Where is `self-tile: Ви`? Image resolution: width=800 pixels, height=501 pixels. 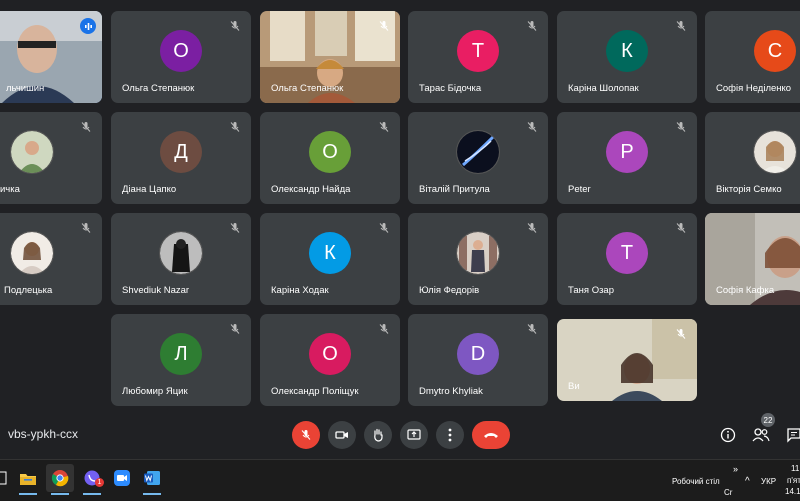 self-tile: Ви is located at coordinates (627, 360).